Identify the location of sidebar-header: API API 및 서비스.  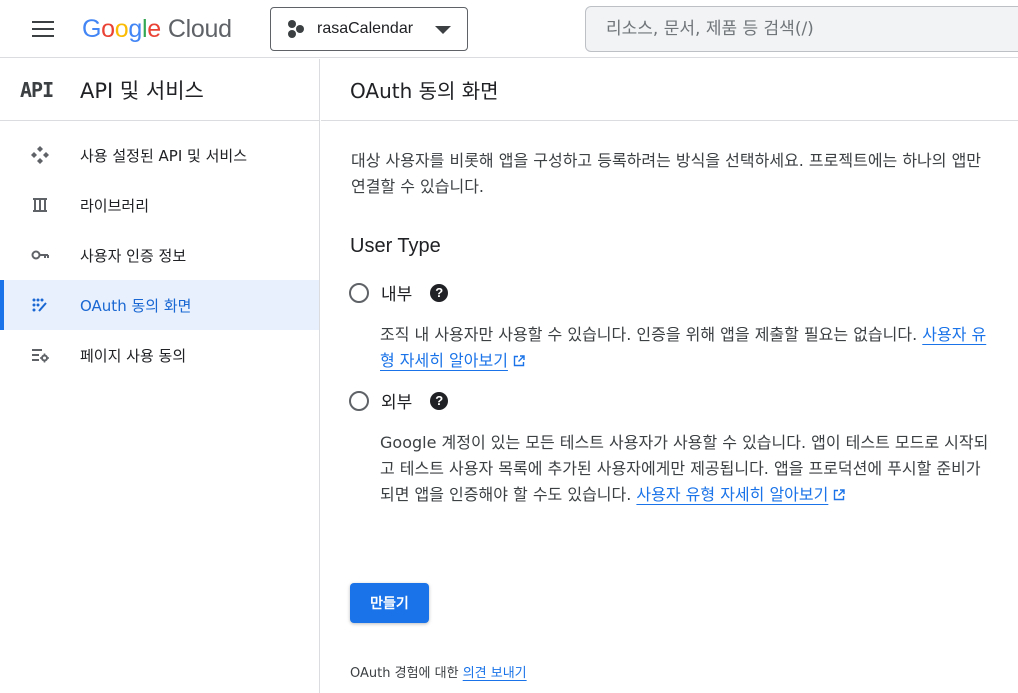
(159, 90).